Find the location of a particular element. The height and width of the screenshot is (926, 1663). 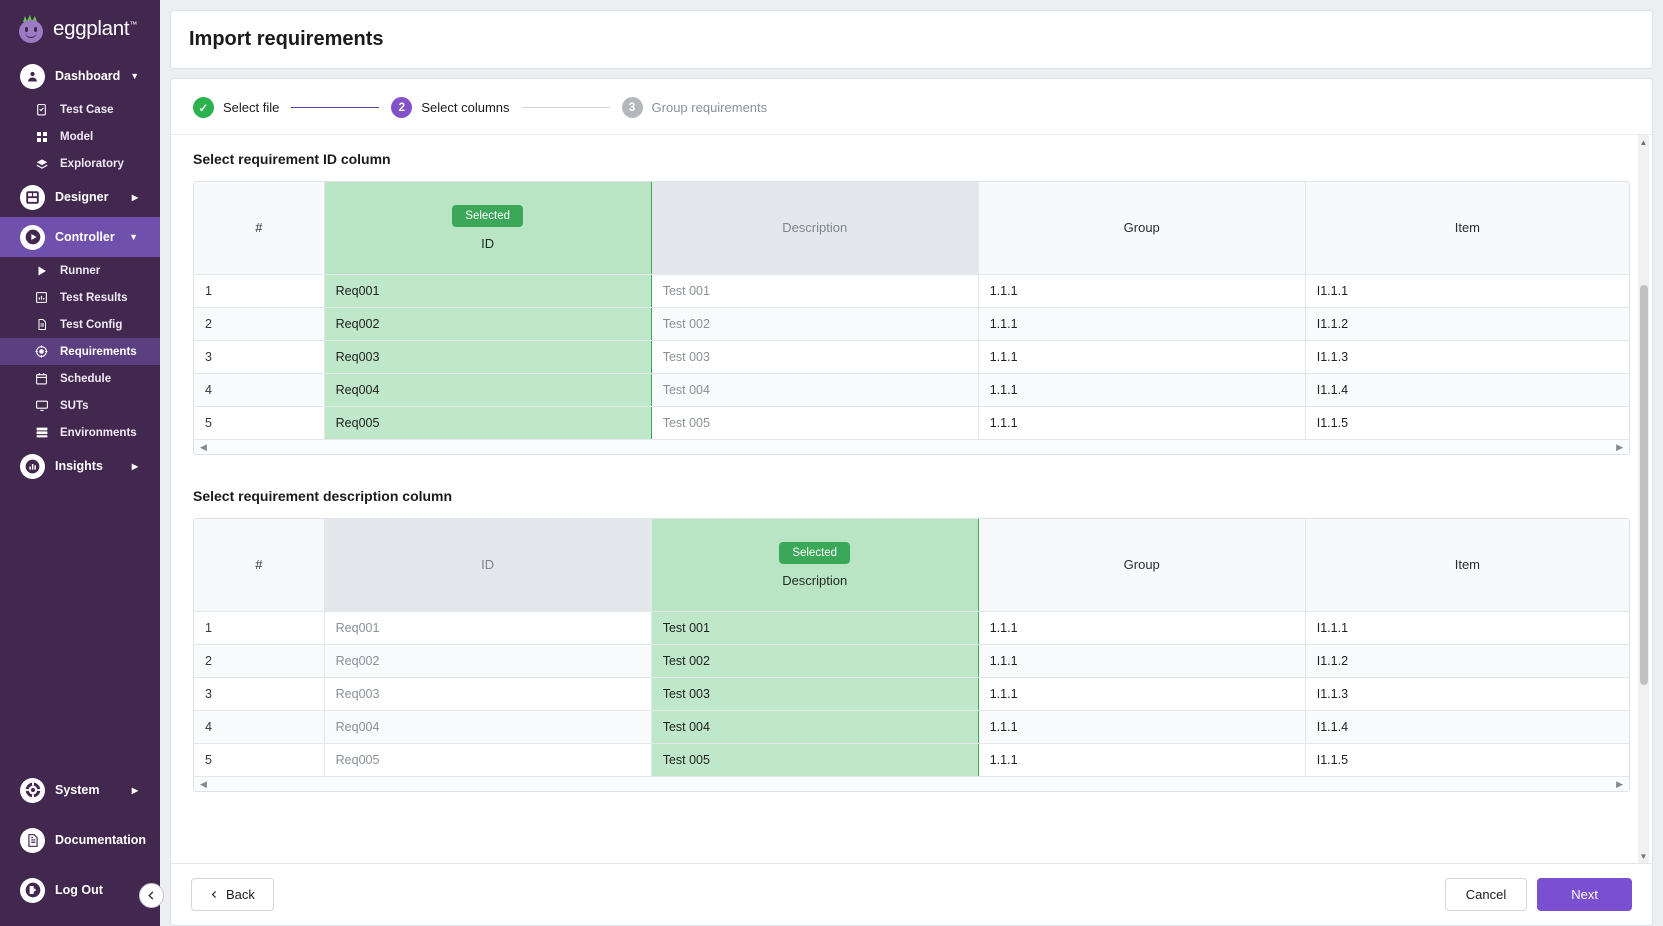

sidebar-group-controller: Controller ▼ is located at coordinates (80, 237).